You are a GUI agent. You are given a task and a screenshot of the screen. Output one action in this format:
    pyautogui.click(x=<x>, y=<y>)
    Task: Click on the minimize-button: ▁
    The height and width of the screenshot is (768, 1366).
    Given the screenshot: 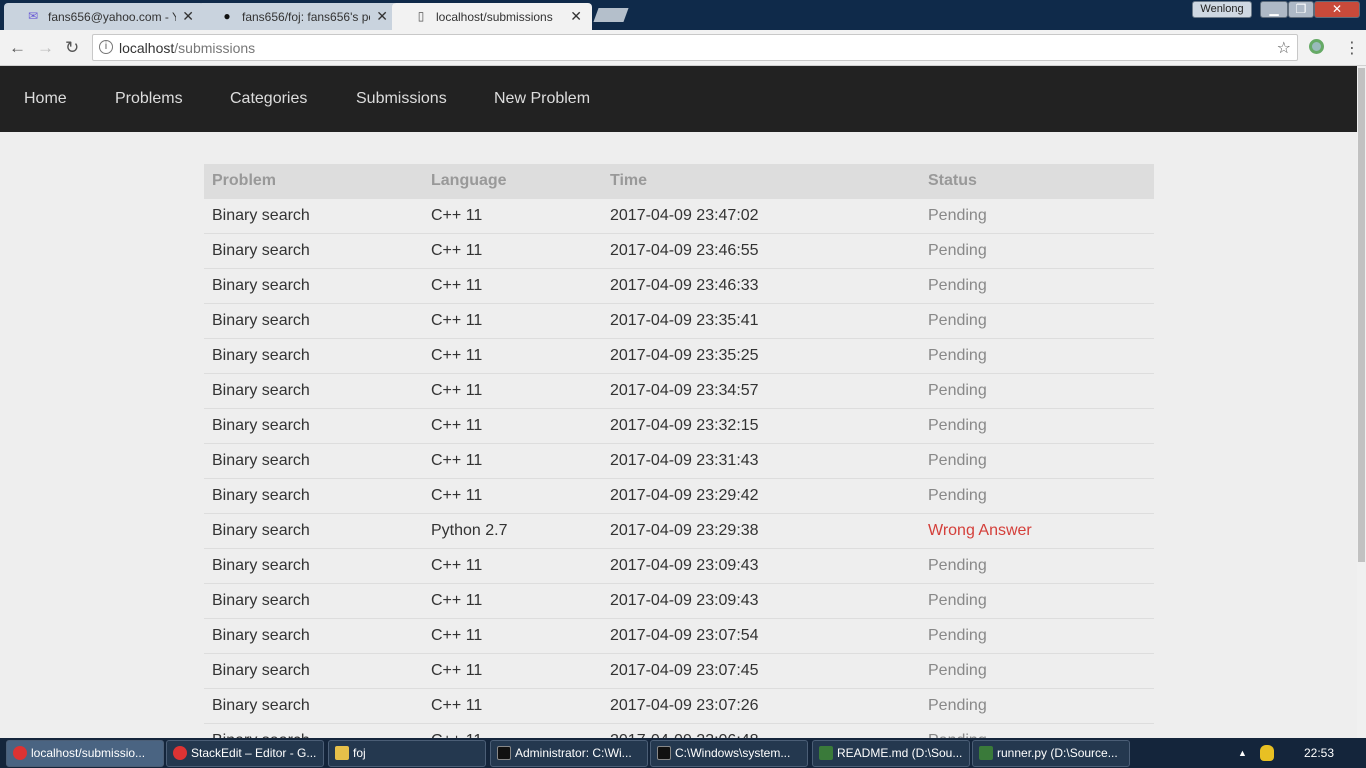 What is the action you would take?
    pyautogui.click(x=1274, y=9)
    